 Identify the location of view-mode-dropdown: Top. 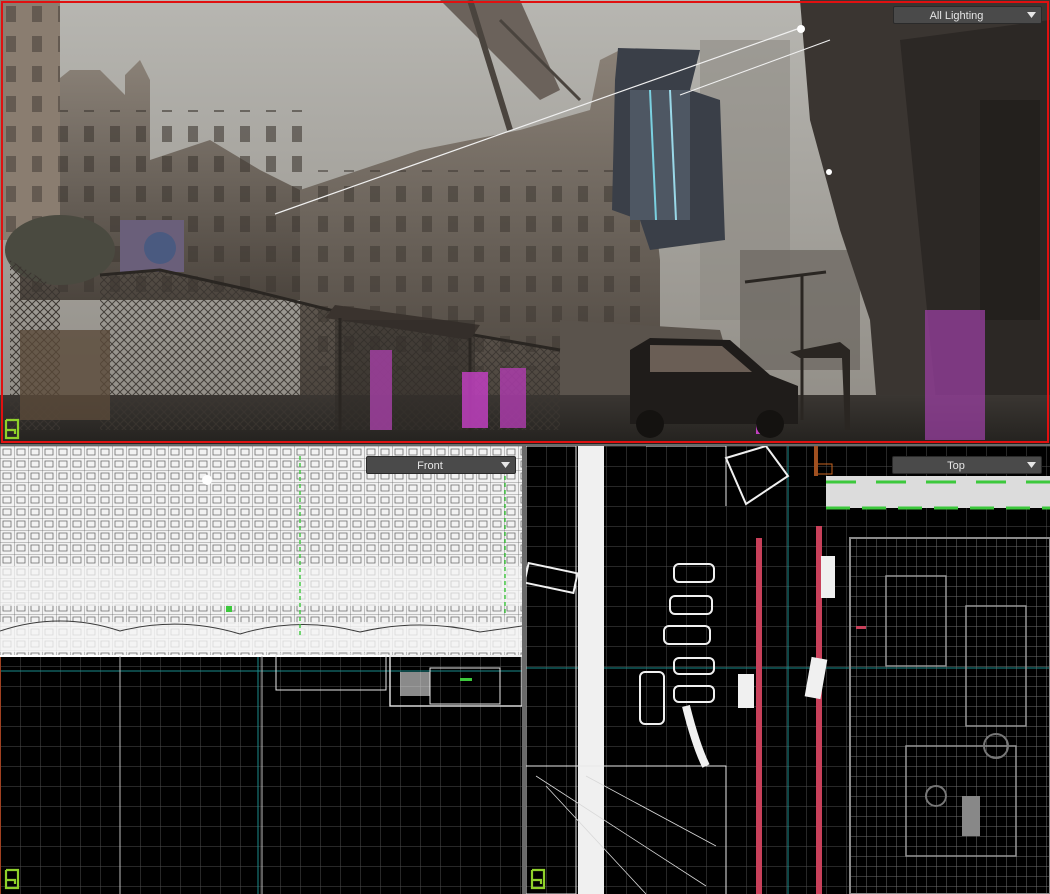
(967, 465).